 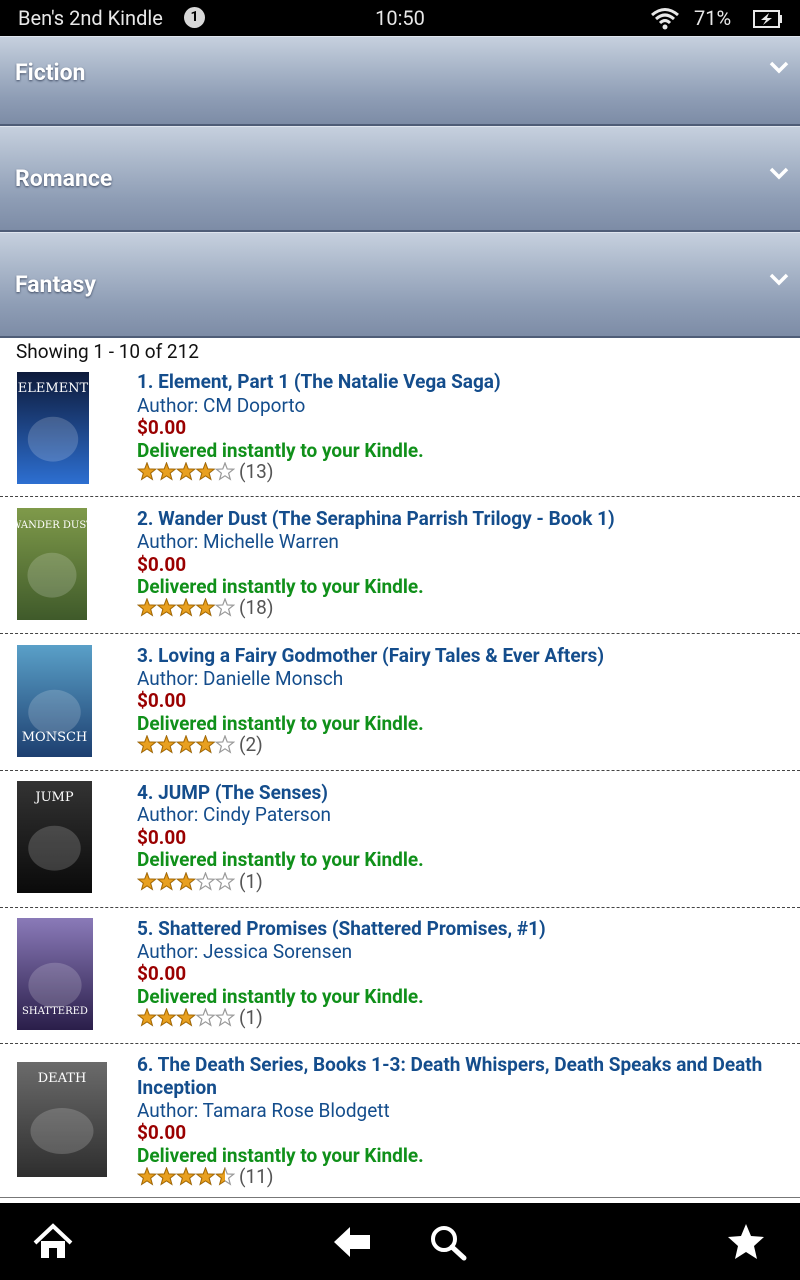 I want to click on status-bar: Ben's 2nd Kindle 1 10:50 71%, so click(x=400, y=18).